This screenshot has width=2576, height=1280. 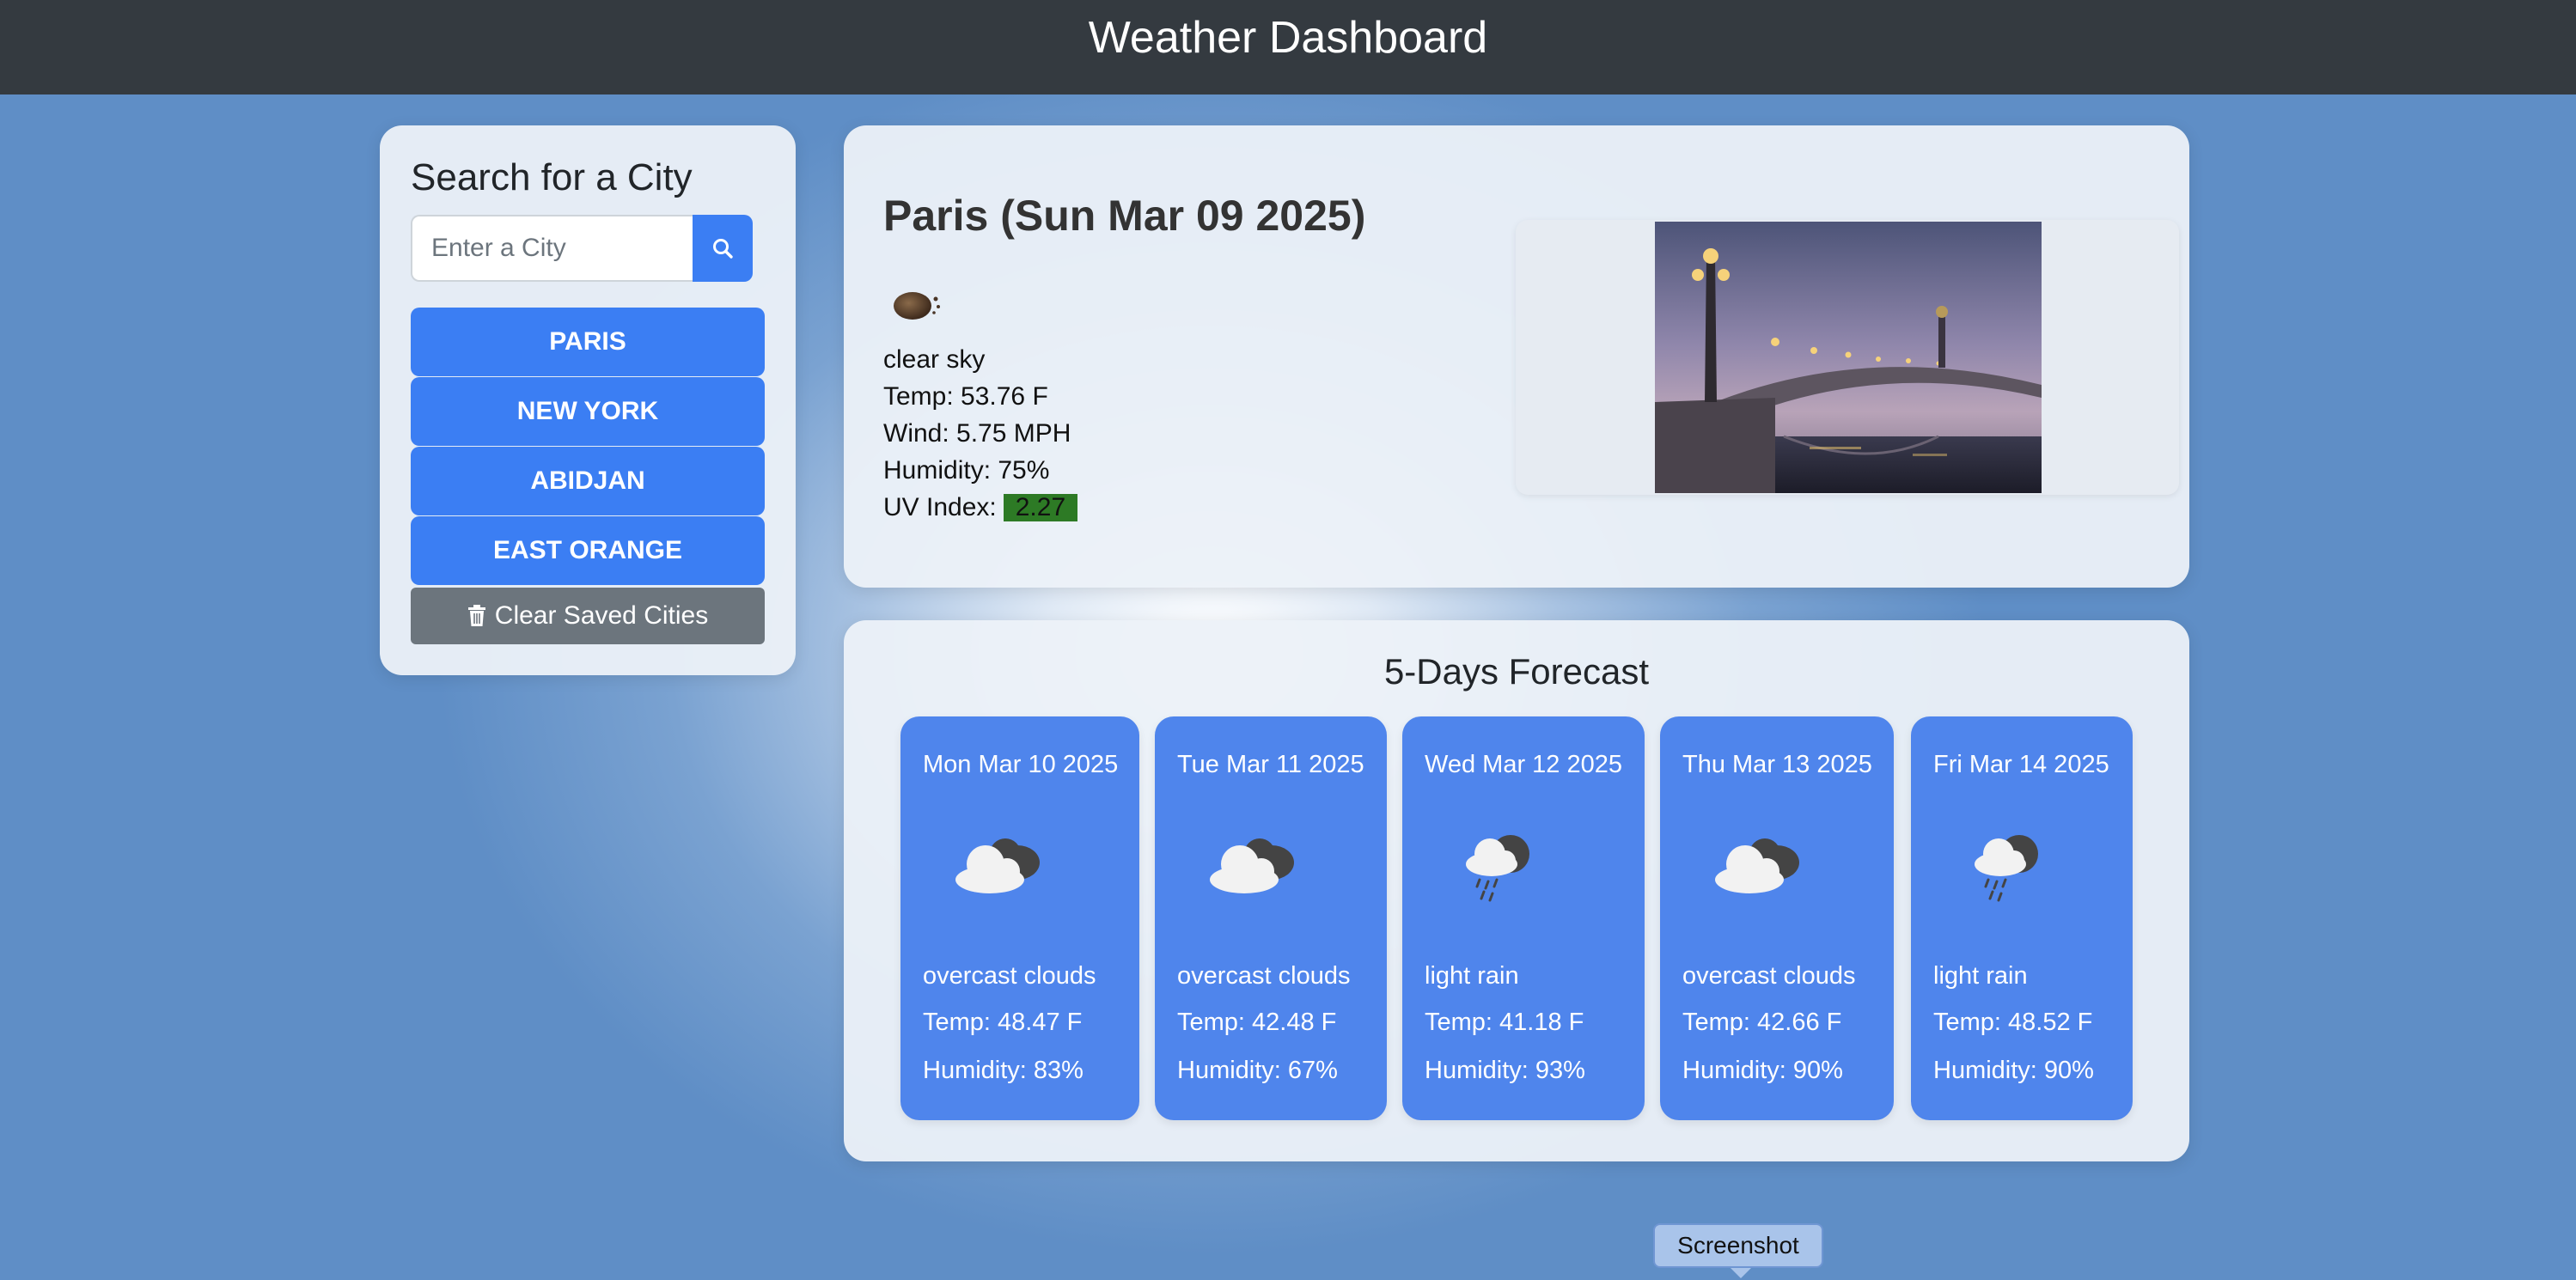 I want to click on city-photo-frame, so click(x=1847, y=357).